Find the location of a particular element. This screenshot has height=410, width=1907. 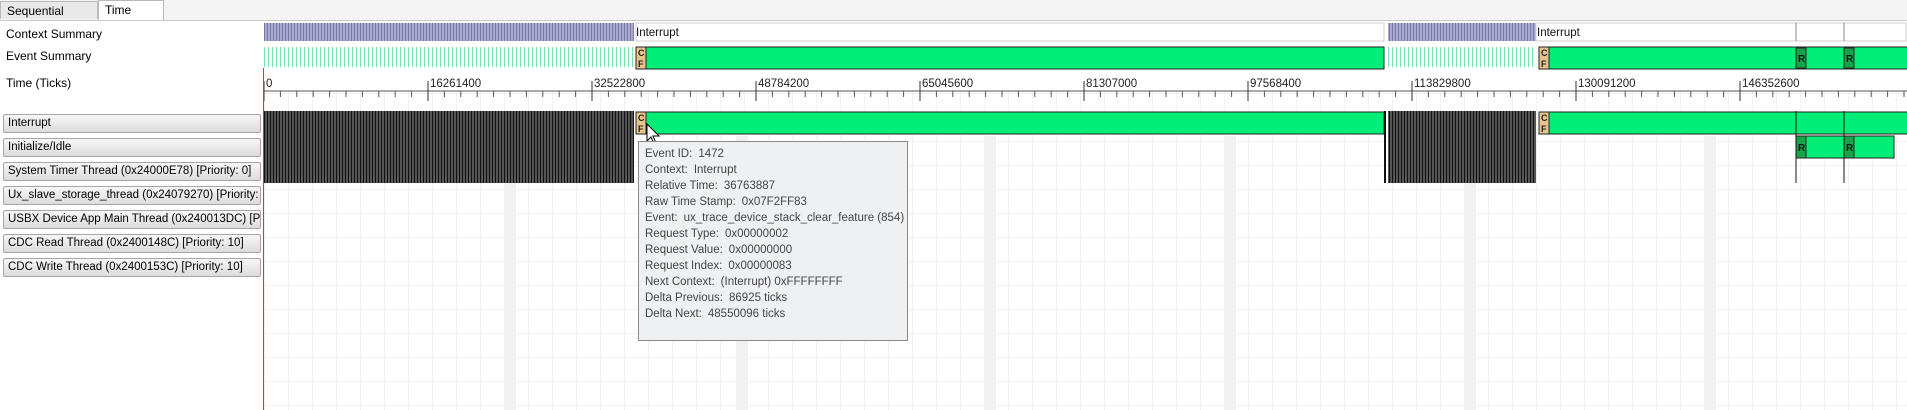

tooltip-value: 0x00000002 is located at coordinates (756, 234).